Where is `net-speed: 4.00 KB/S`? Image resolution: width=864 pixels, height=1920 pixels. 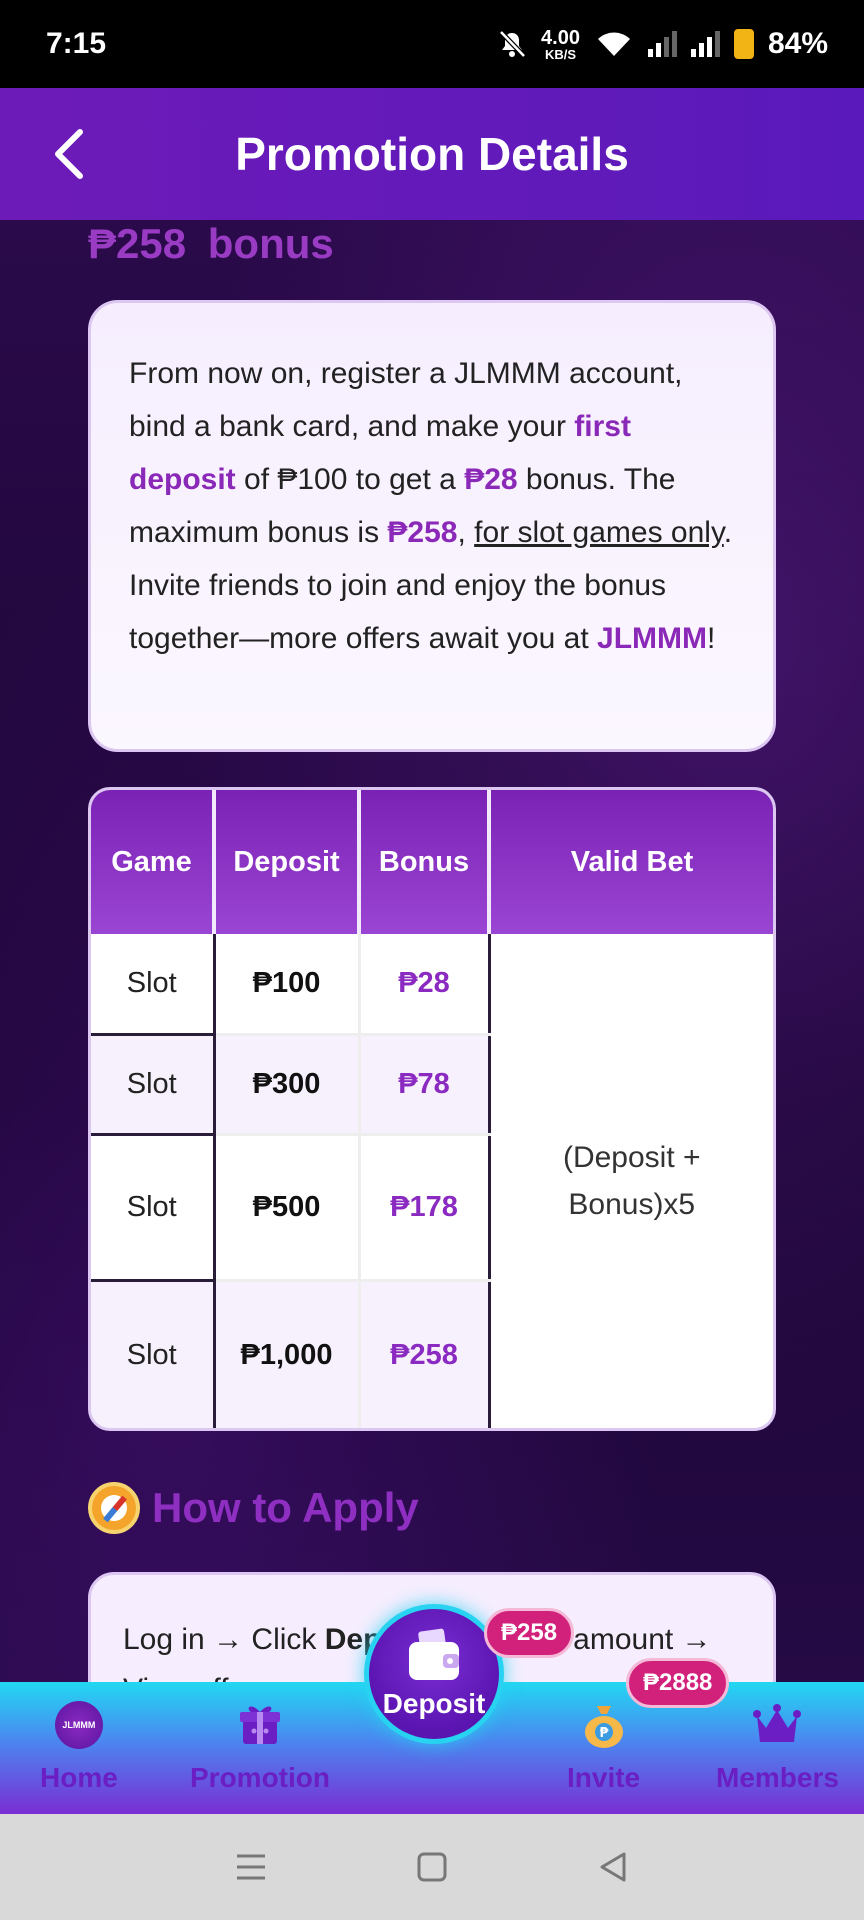
net-speed: 4.00 KB/S is located at coordinates (560, 44).